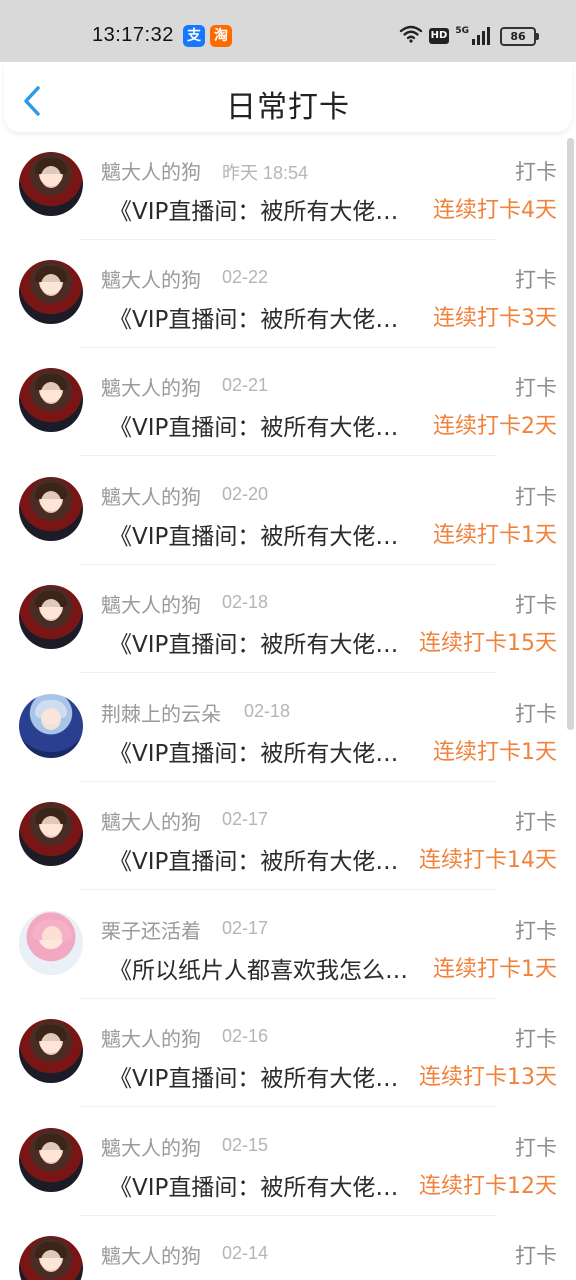  What do you see at coordinates (288, 107) in the screenshot?
I see `page-title: 日常打卡` at bounding box center [288, 107].